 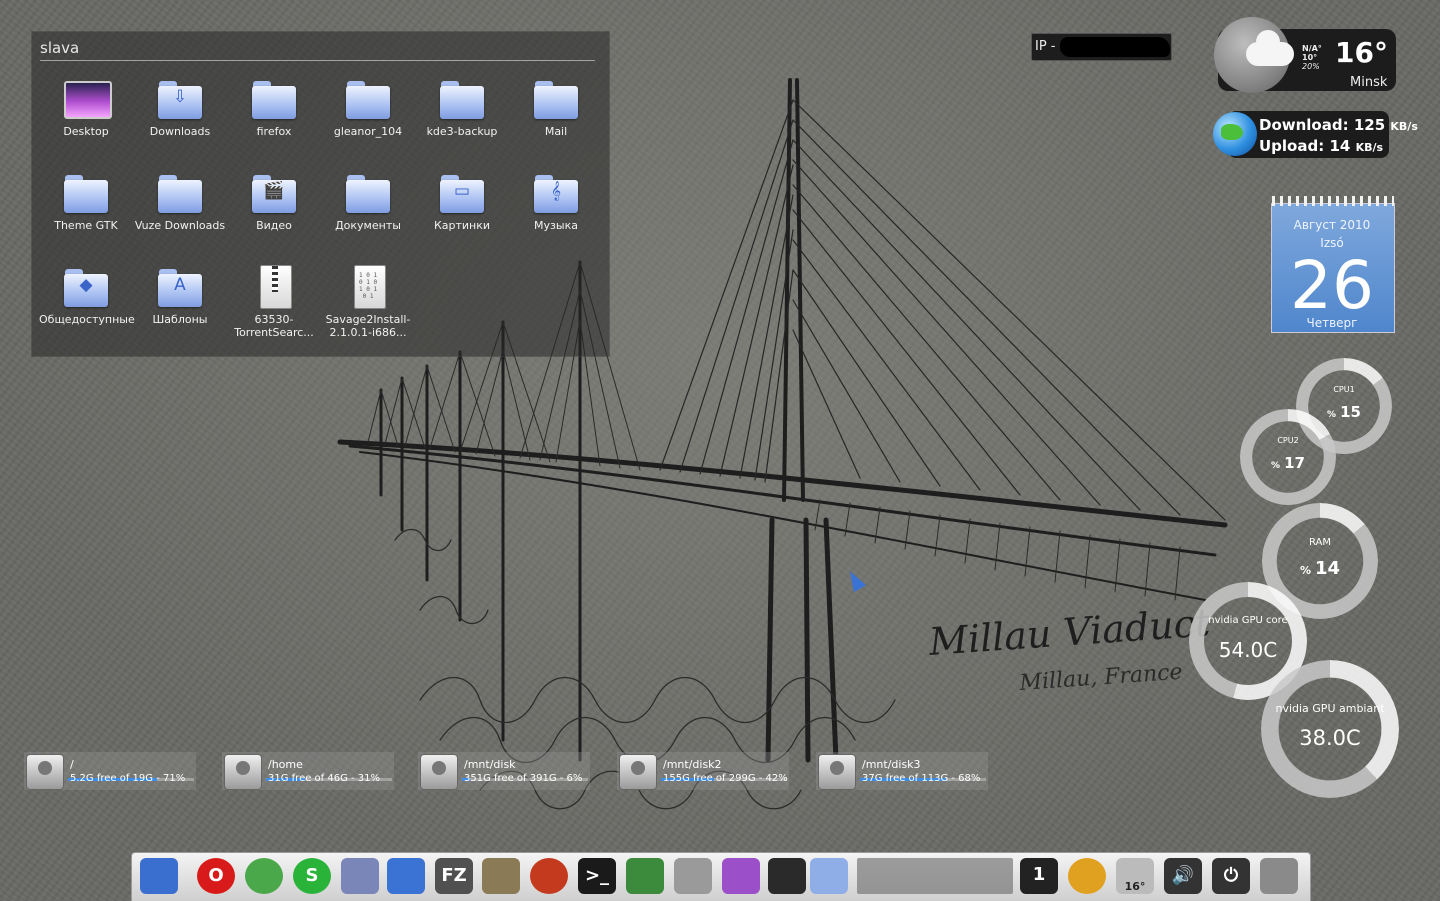 I want to click on volume-icon: 🔊, so click(x=1183, y=876).